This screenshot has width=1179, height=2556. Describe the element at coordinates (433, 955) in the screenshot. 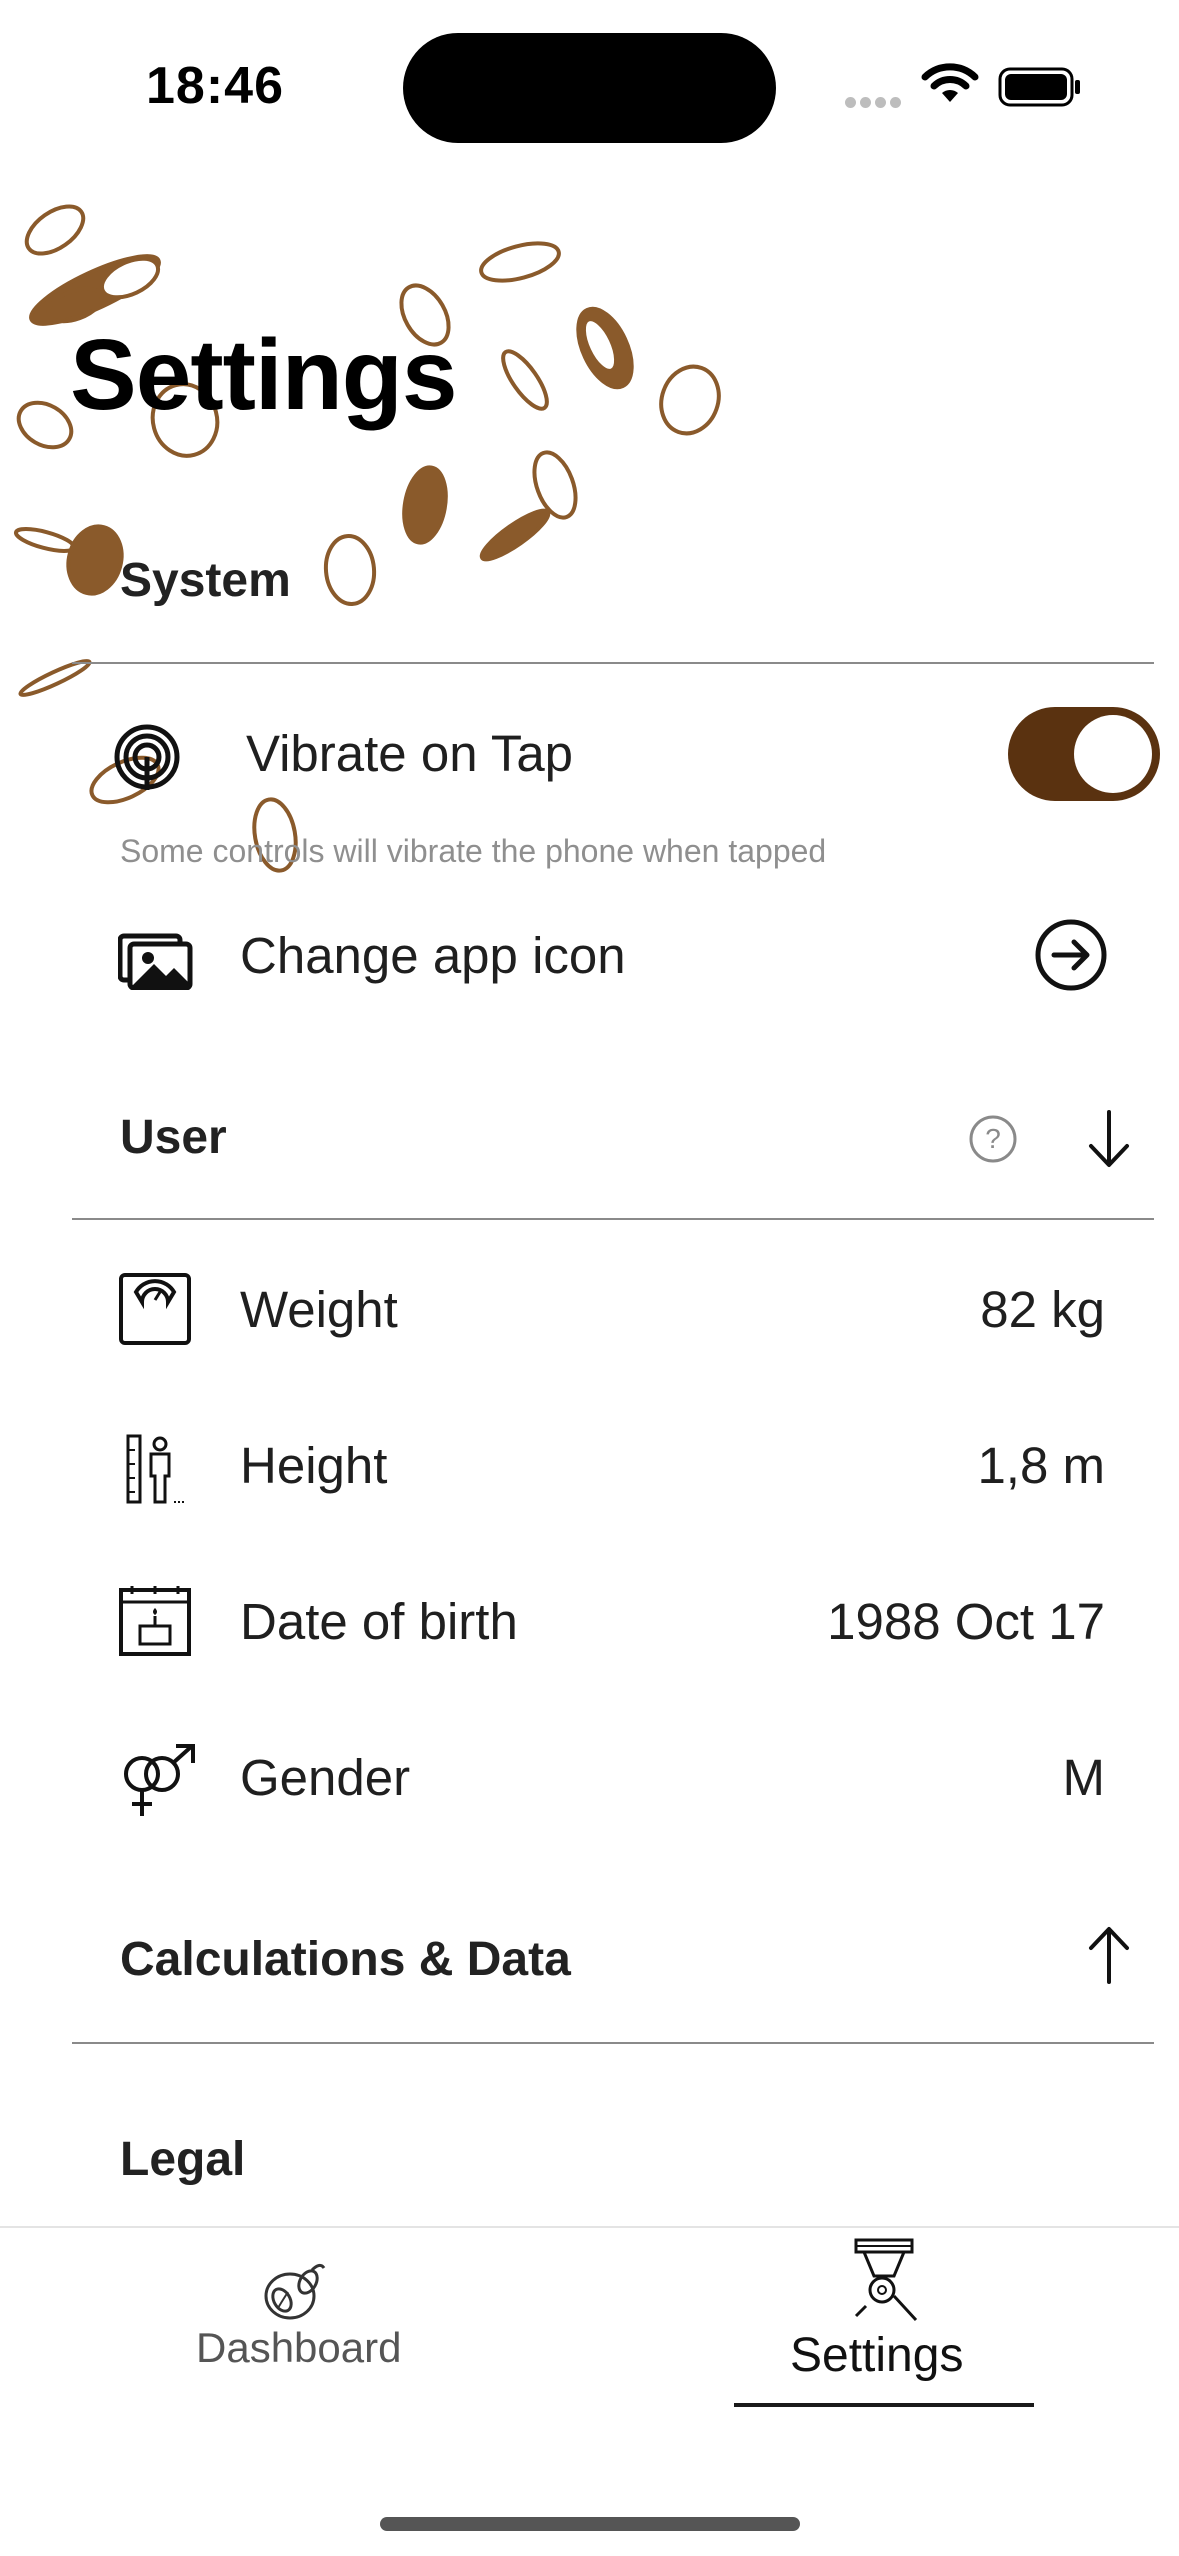

I see `change-app-icon-label: Change app icon` at that location.